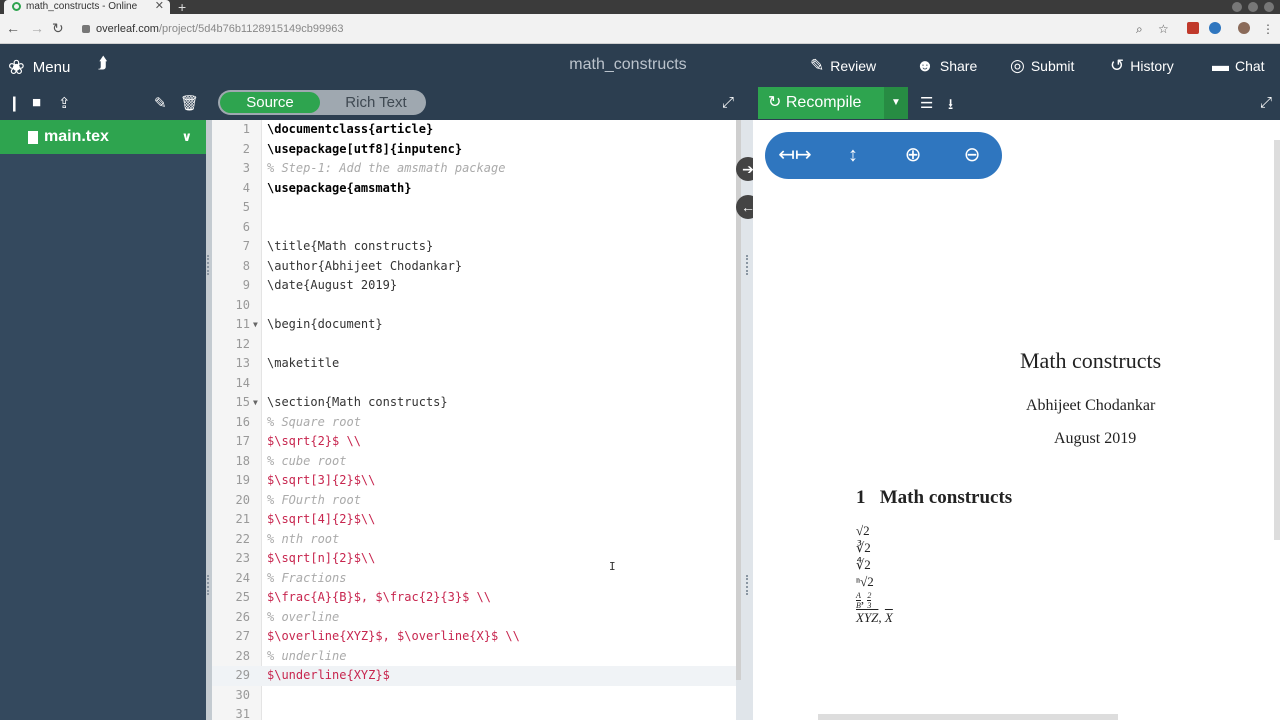 The height and width of the screenshot is (720, 1280). I want to click on close-tab-icon: ✕, so click(159, 6).